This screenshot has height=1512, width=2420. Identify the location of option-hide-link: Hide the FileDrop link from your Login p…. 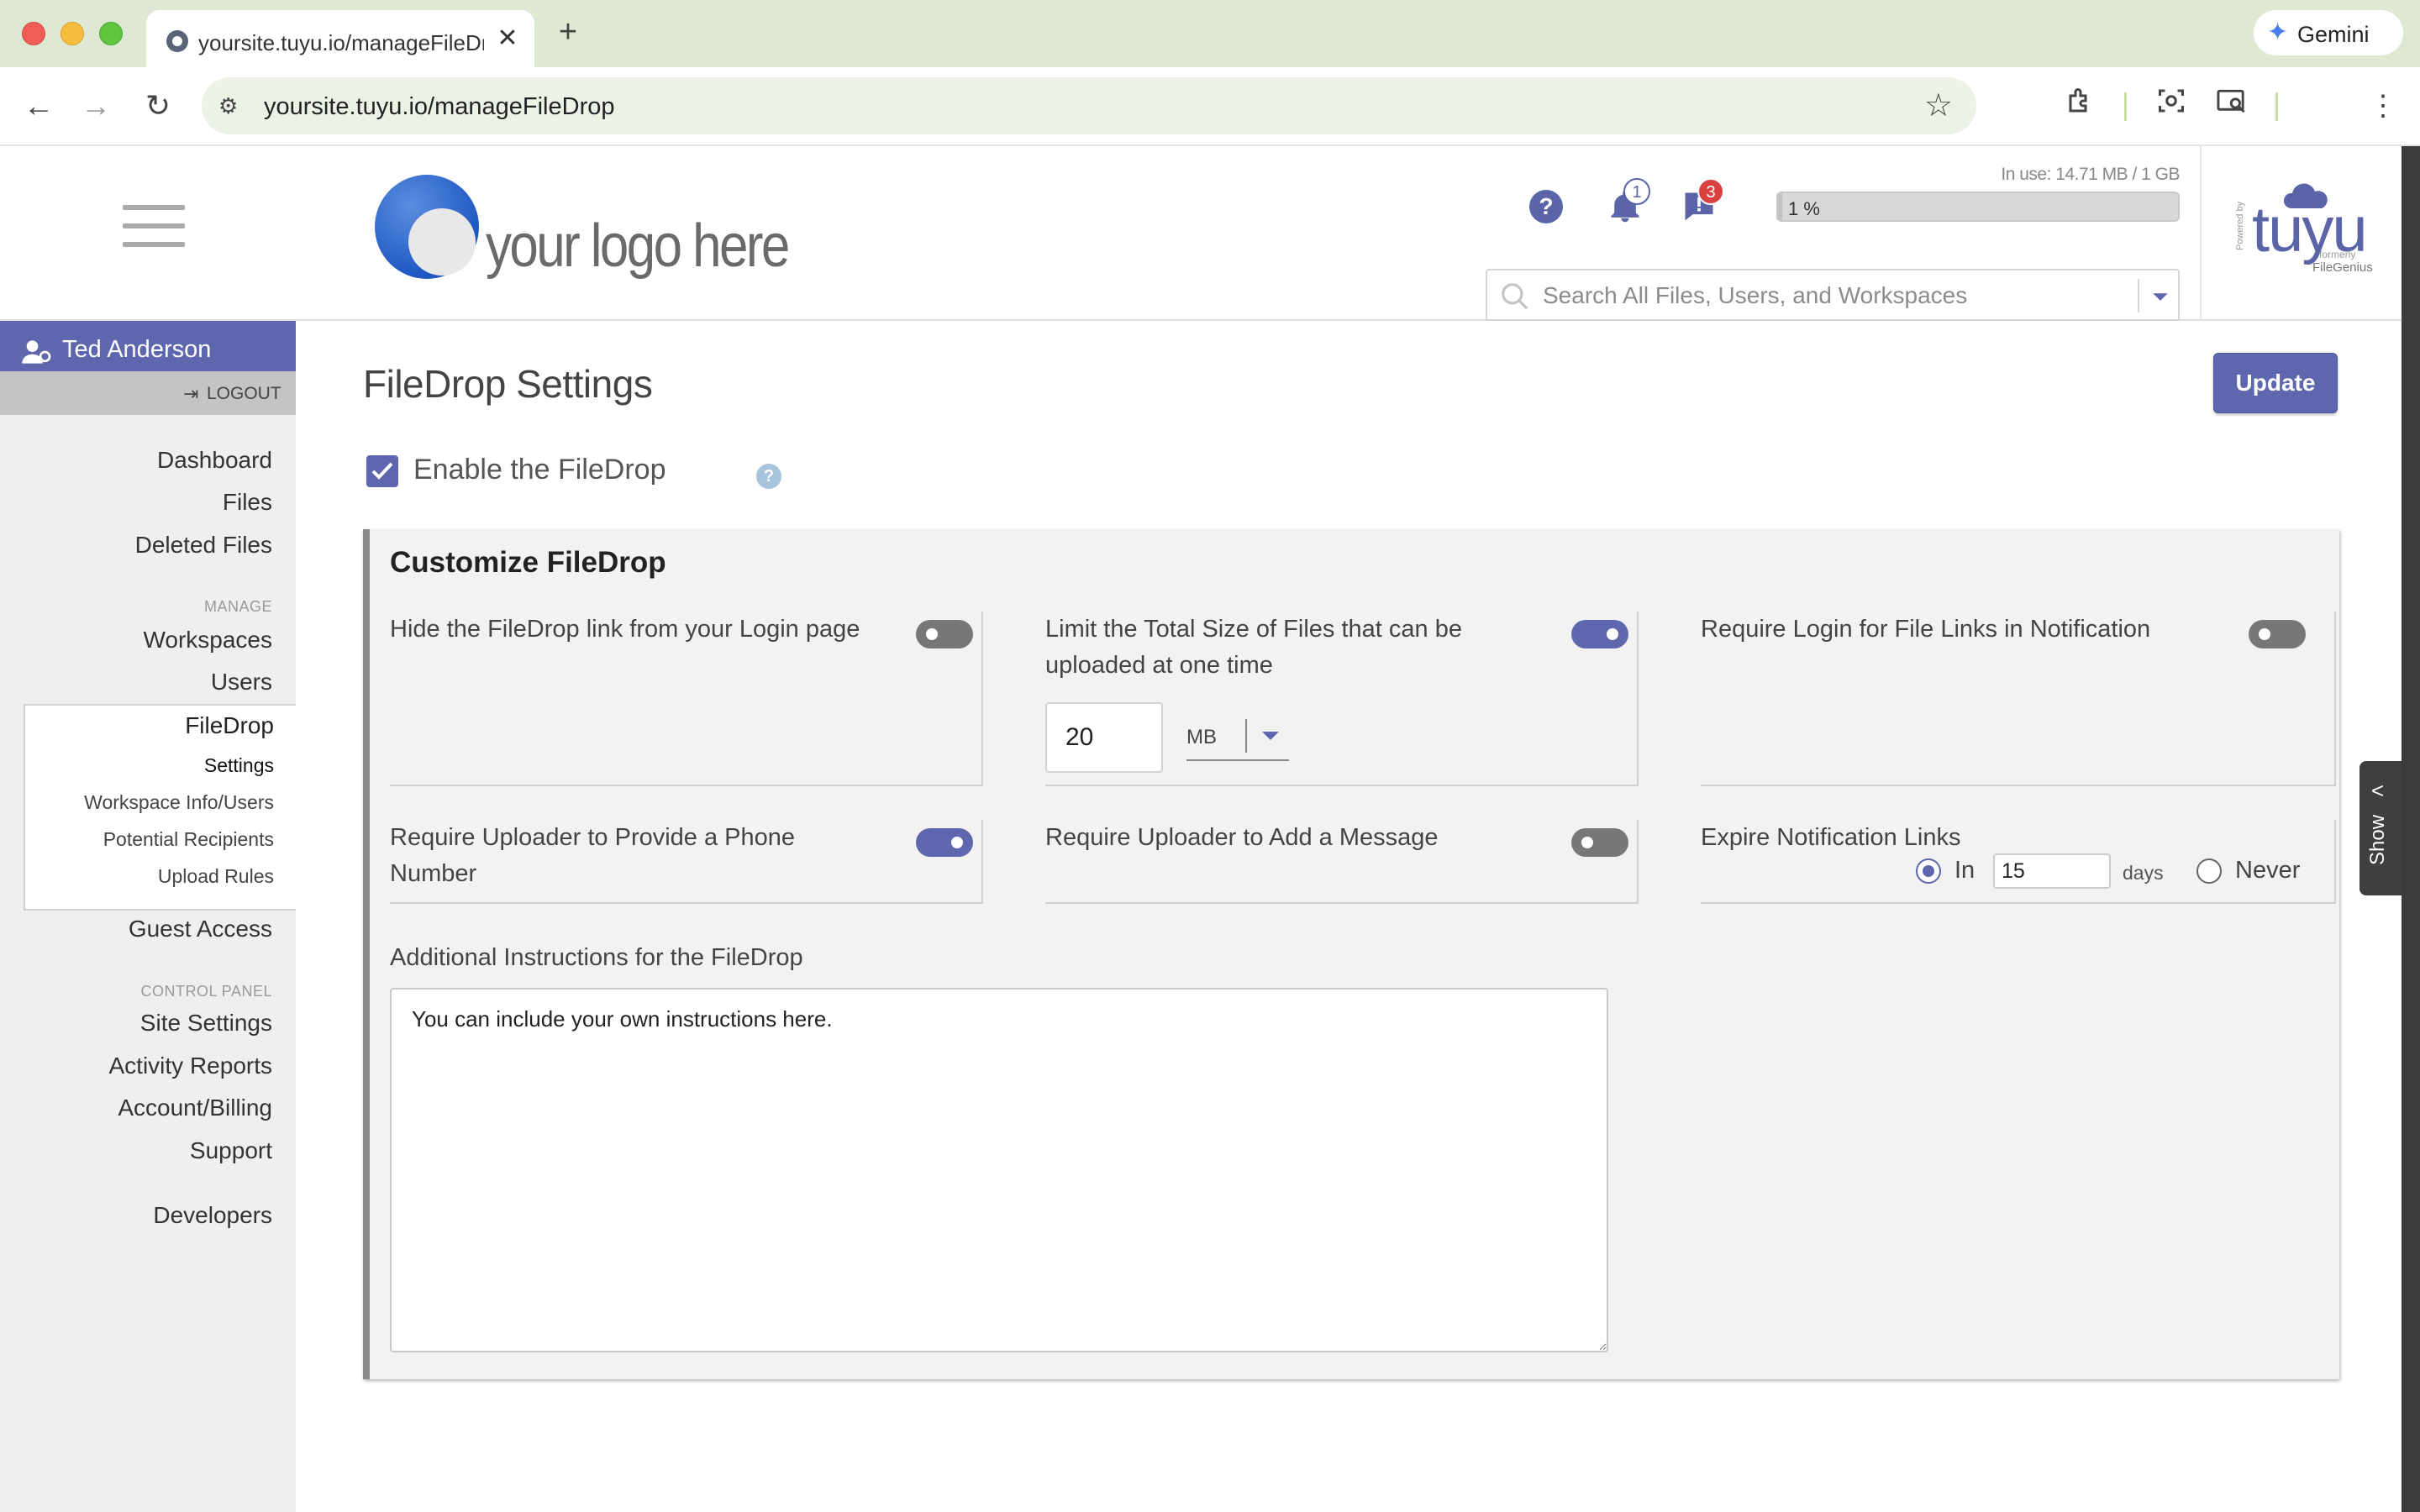
(687, 699).